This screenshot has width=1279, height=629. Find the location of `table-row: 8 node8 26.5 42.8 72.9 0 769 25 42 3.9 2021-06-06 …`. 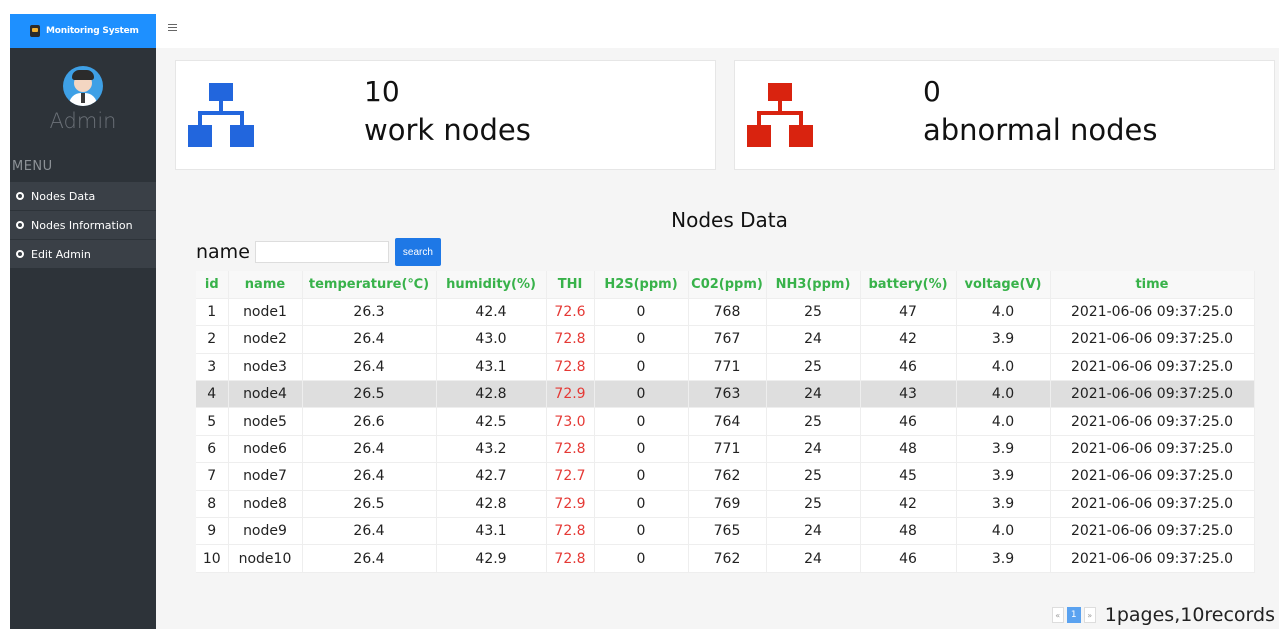

table-row: 8 node8 26.5 42.8 72.9 0 769 25 42 3.9 2021-06-06 … is located at coordinates (725, 504).